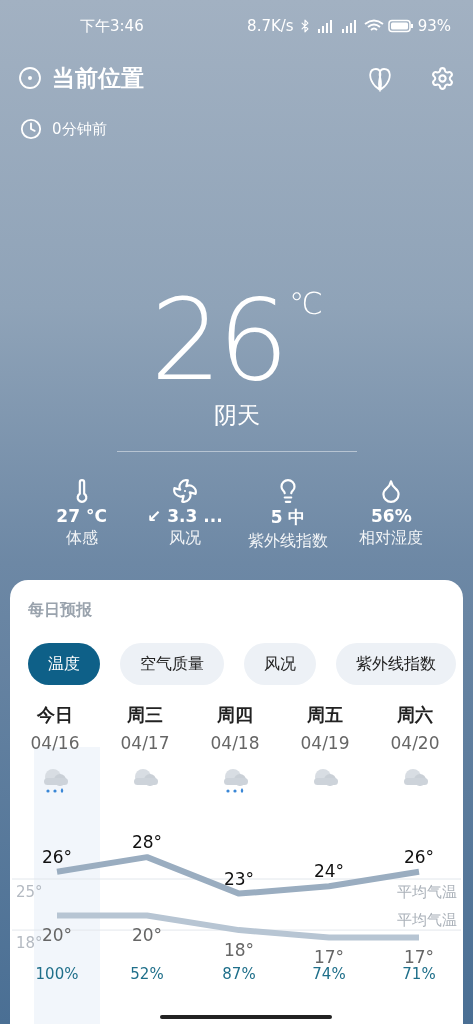  I want to click on location-title: 当前位置, so click(98, 78).